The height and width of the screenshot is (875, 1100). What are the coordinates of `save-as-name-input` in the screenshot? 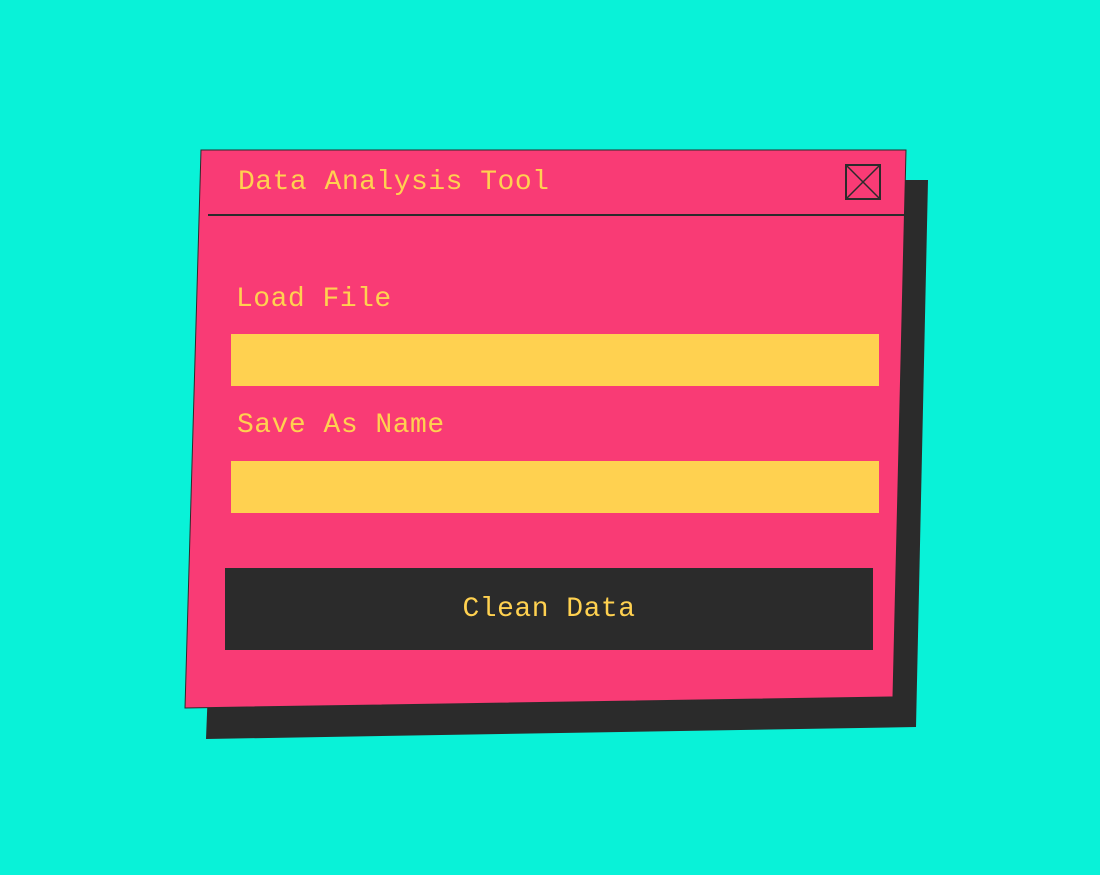 It's located at (555, 487).